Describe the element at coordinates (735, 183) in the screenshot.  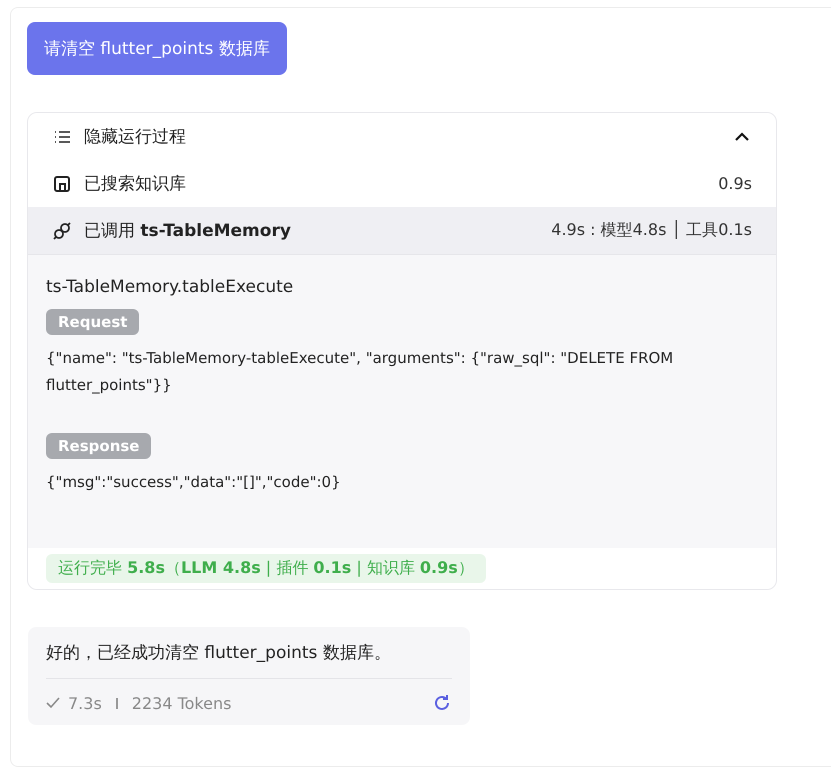
I see `step-time: 0.9s` at that location.